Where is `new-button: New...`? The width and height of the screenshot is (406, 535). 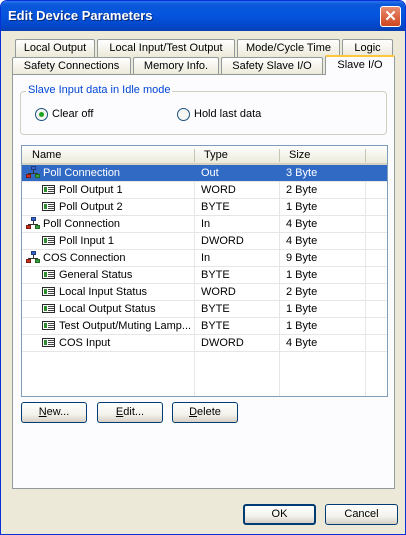
new-button: New... is located at coordinates (54, 412).